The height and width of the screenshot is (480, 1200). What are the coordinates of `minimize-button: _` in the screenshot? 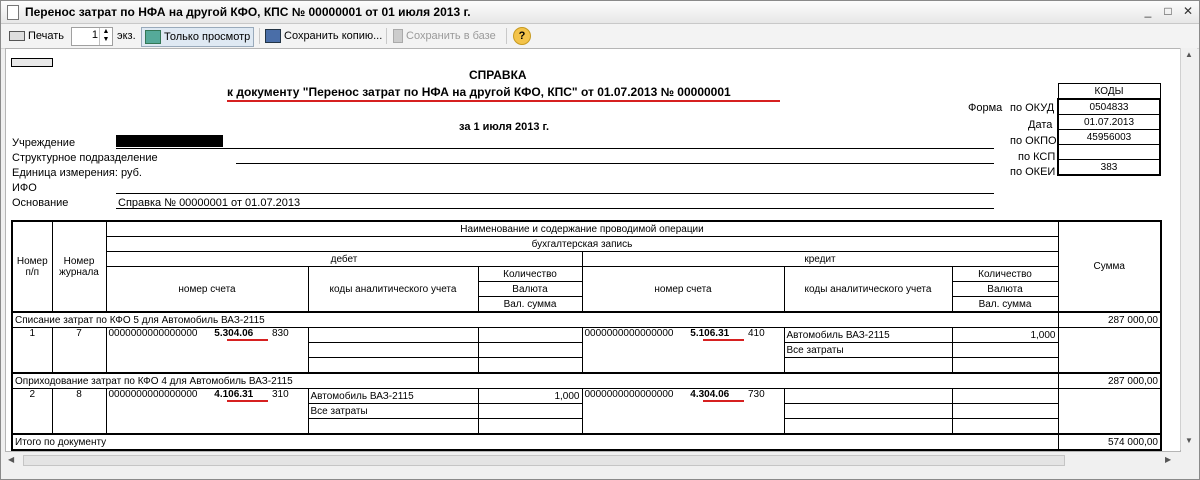 It's located at (1148, 11).